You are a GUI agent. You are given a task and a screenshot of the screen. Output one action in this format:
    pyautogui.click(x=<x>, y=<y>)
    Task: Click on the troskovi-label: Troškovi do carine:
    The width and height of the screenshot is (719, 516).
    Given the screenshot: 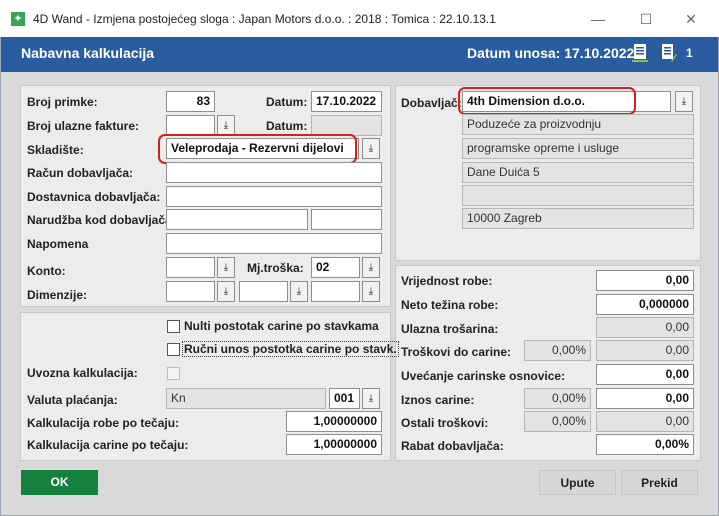 What is the action you would take?
    pyautogui.click(x=456, y=352)
    